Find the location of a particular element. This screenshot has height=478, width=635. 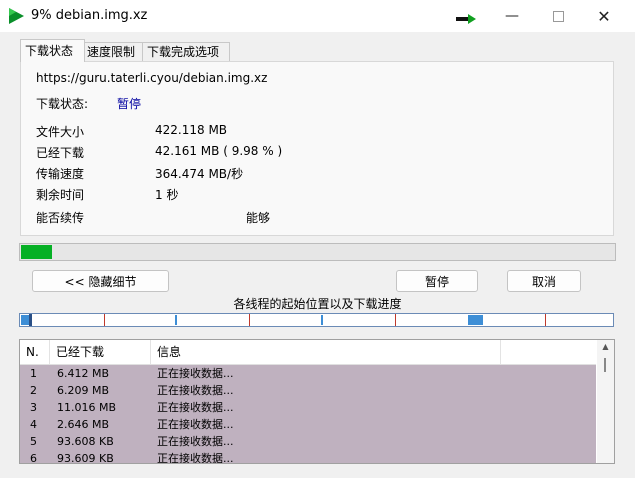

button-label: 取消 is located at coordinates (543, 281).